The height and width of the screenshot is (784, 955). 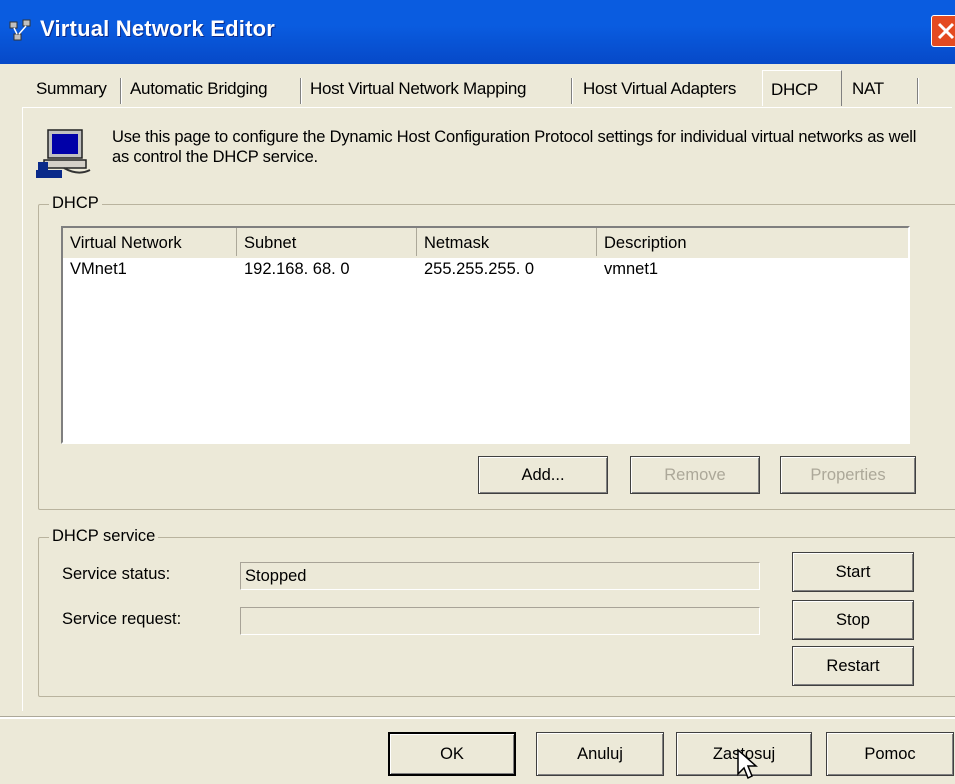 I want to click on tab-host-virtual-adapters: Host Virtual Adapters, so click(x=659, y=90).